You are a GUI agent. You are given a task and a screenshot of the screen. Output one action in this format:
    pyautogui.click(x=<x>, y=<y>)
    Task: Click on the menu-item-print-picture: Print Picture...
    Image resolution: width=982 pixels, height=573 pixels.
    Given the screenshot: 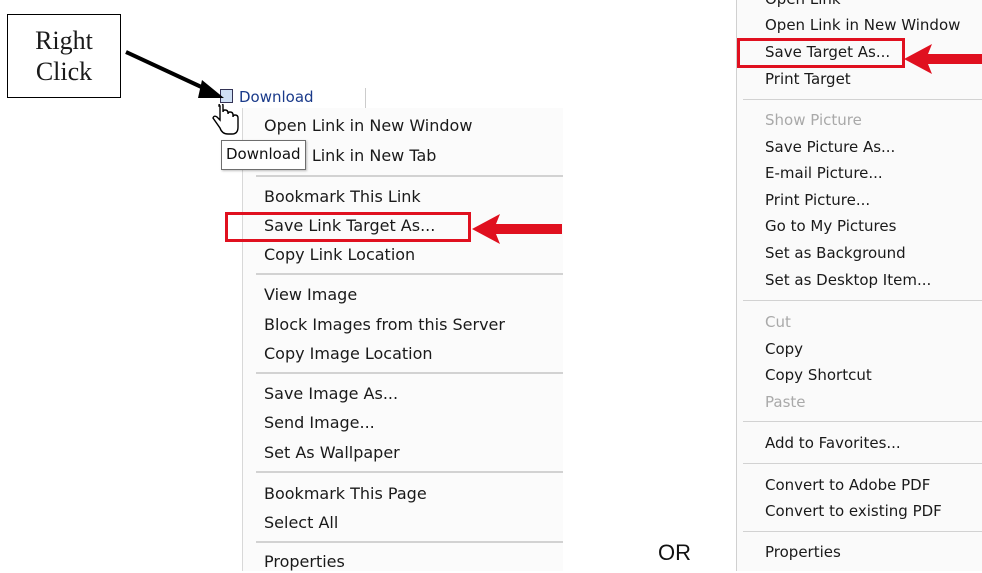 What is the action you would take?
    pyautogui.click(x=817, y=200)
    